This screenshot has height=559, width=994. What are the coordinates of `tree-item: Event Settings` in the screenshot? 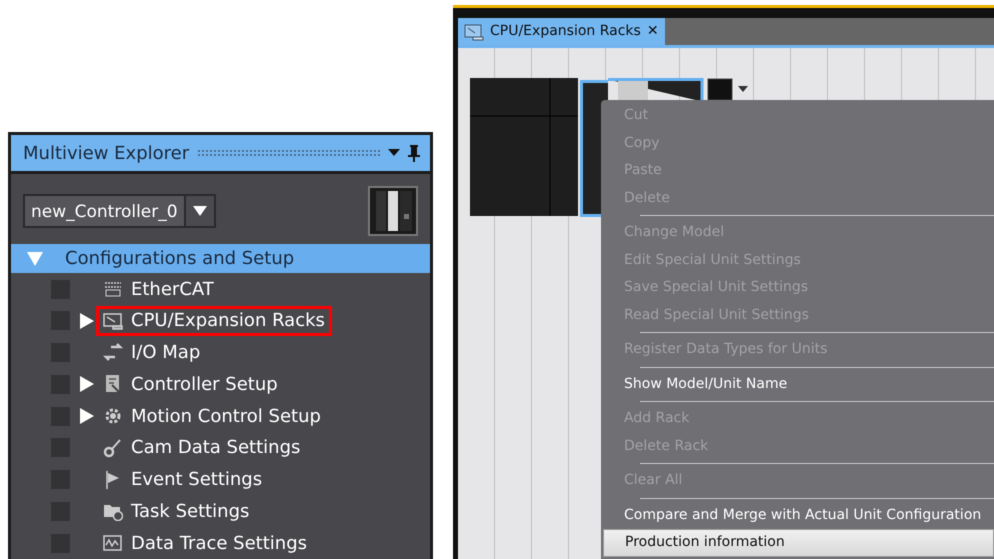 It's located at (183, 479).